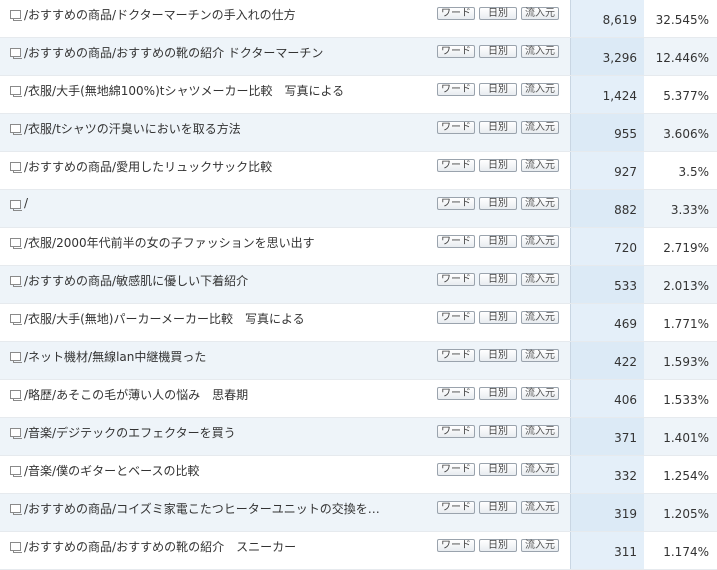 The width and height of the screenshot is (717, 570). I want to click on page-path-link: /衣服/2000年代前半の女の子ファッションを思い出す, so click(224, 242).